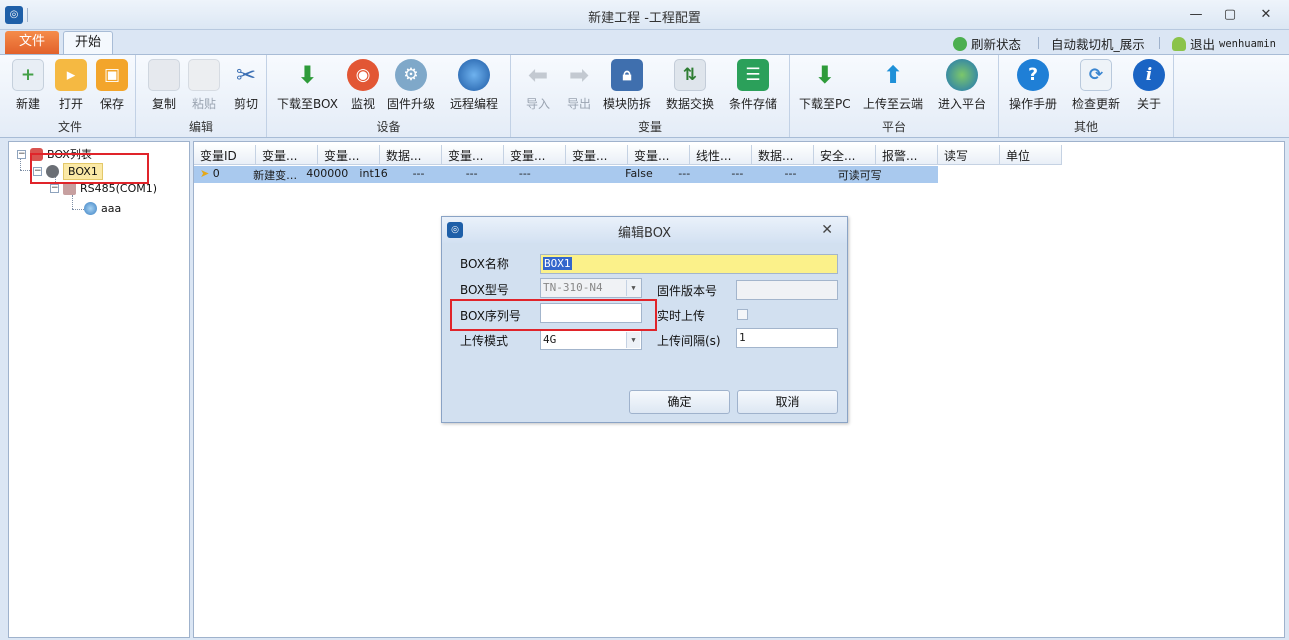 The height and width of the screenshot is (640, 1289). What do you see at coordinates (690, 104) in the screenshot?
I see `data-exchange-label: 数据交换` at bounding box center [690, 104].